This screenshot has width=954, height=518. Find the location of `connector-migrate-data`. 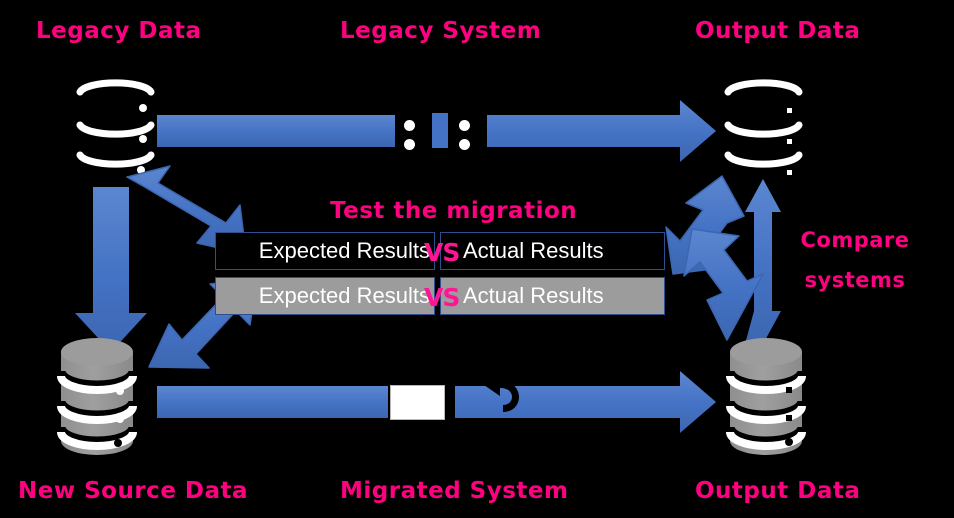

connector-migrate-data is located at coordinates (111, 269).